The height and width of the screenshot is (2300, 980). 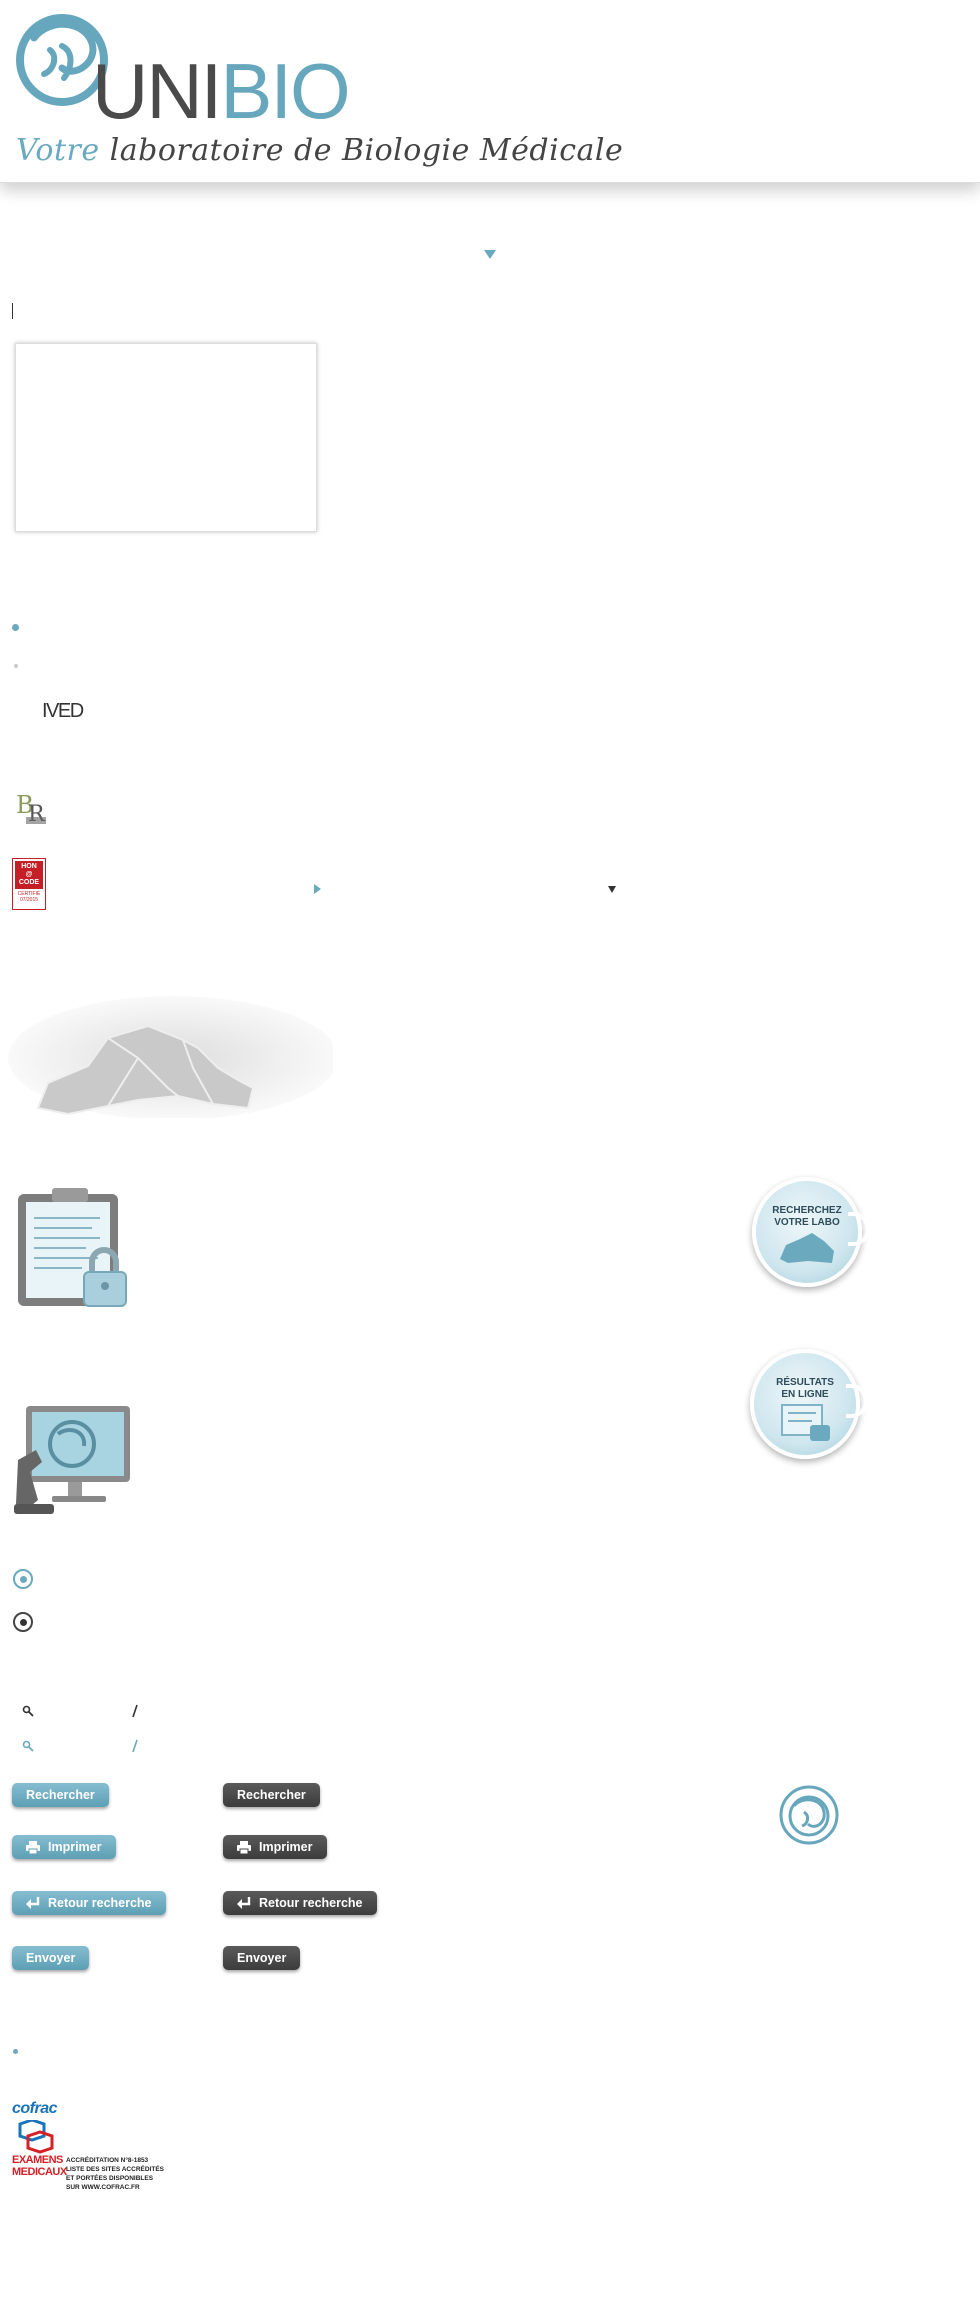 What do you see at coordinates (23, 1622) in the screenshot?
I see `radio-dark` at bounding box center [23, 1622].